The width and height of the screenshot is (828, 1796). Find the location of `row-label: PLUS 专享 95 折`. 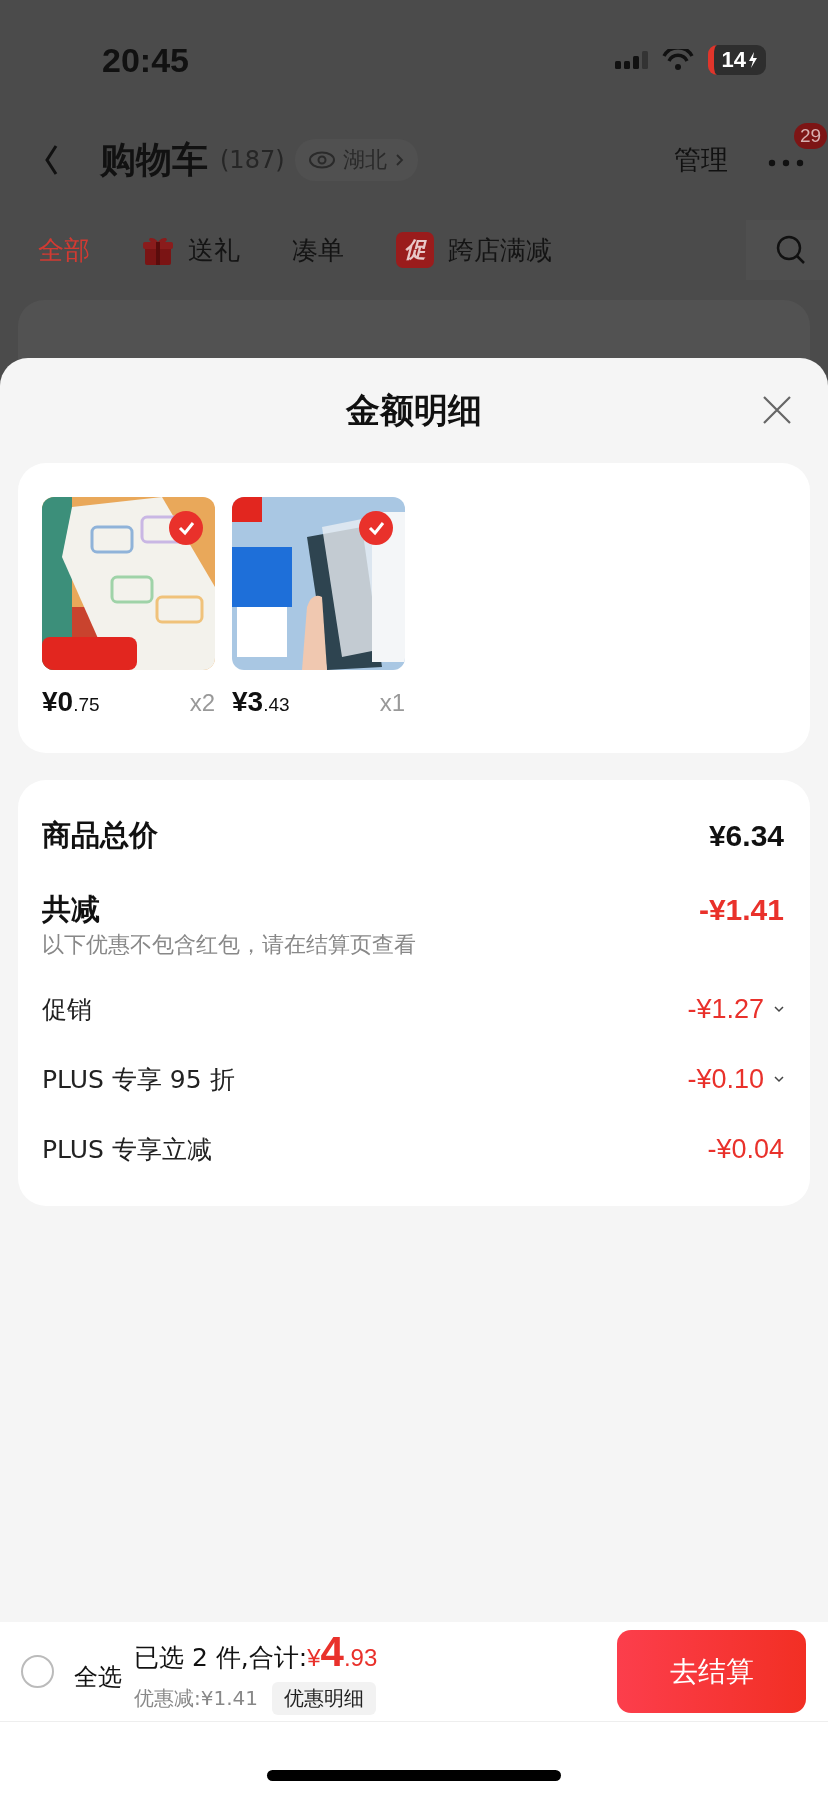

row-label: PLUS 专享 95 折 is located at coordinates (138, 1079).